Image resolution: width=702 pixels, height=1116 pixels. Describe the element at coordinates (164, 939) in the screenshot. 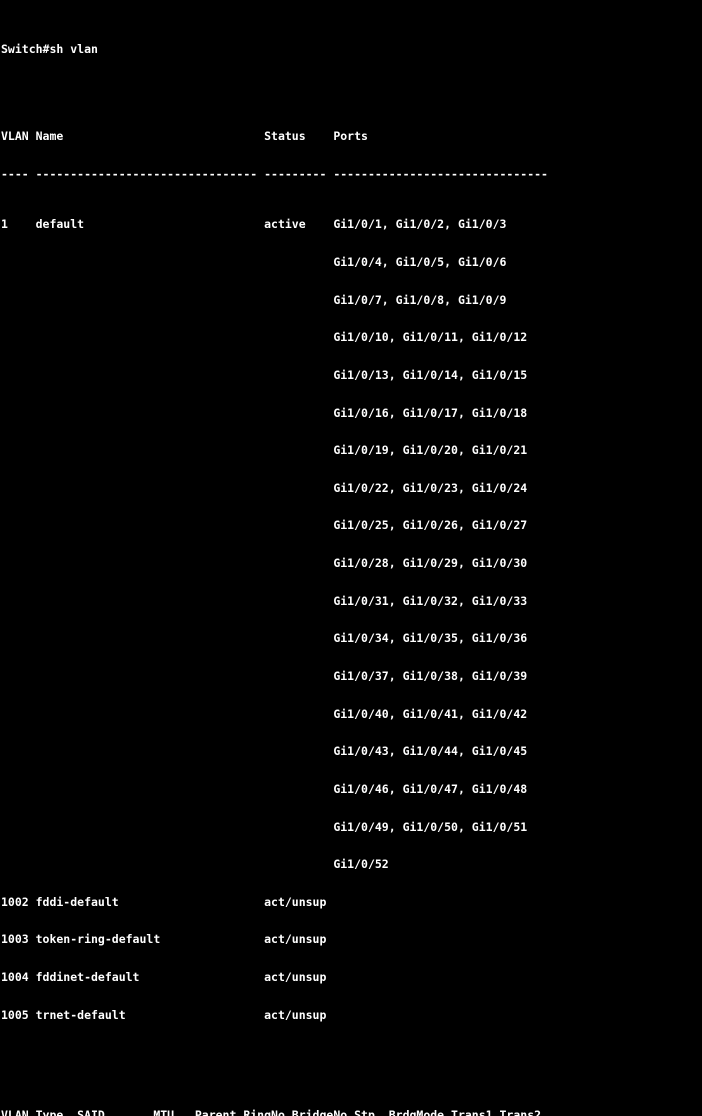

I see `table-row: 1003 token-ring-default act/unsup` at that location.